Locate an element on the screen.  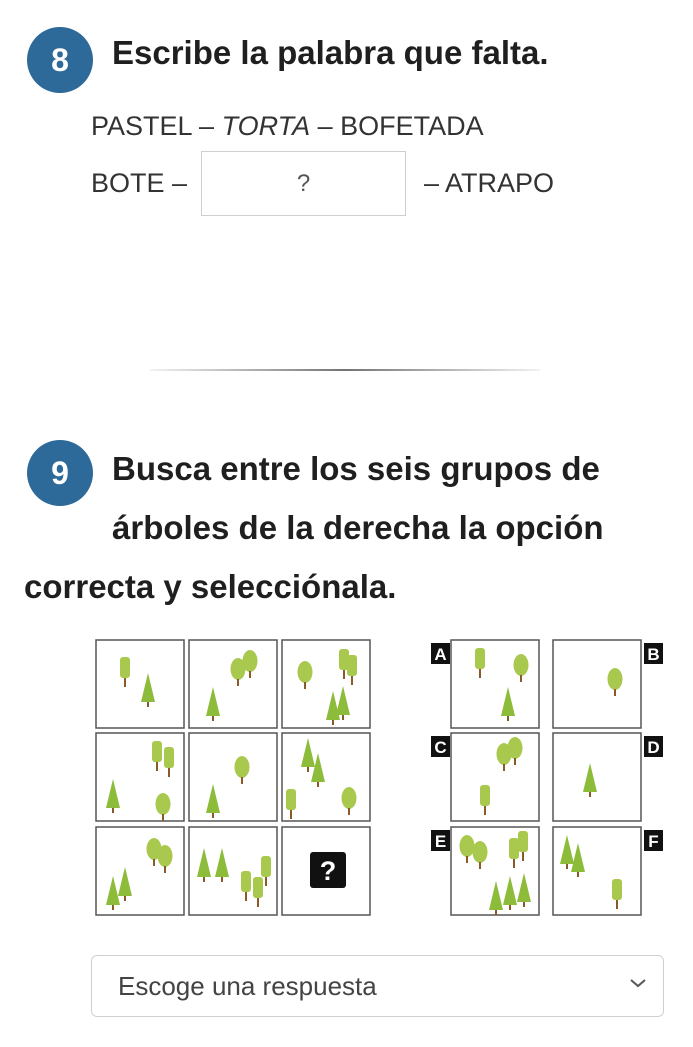
option-label-b: B is located at coordinates (653, 653).